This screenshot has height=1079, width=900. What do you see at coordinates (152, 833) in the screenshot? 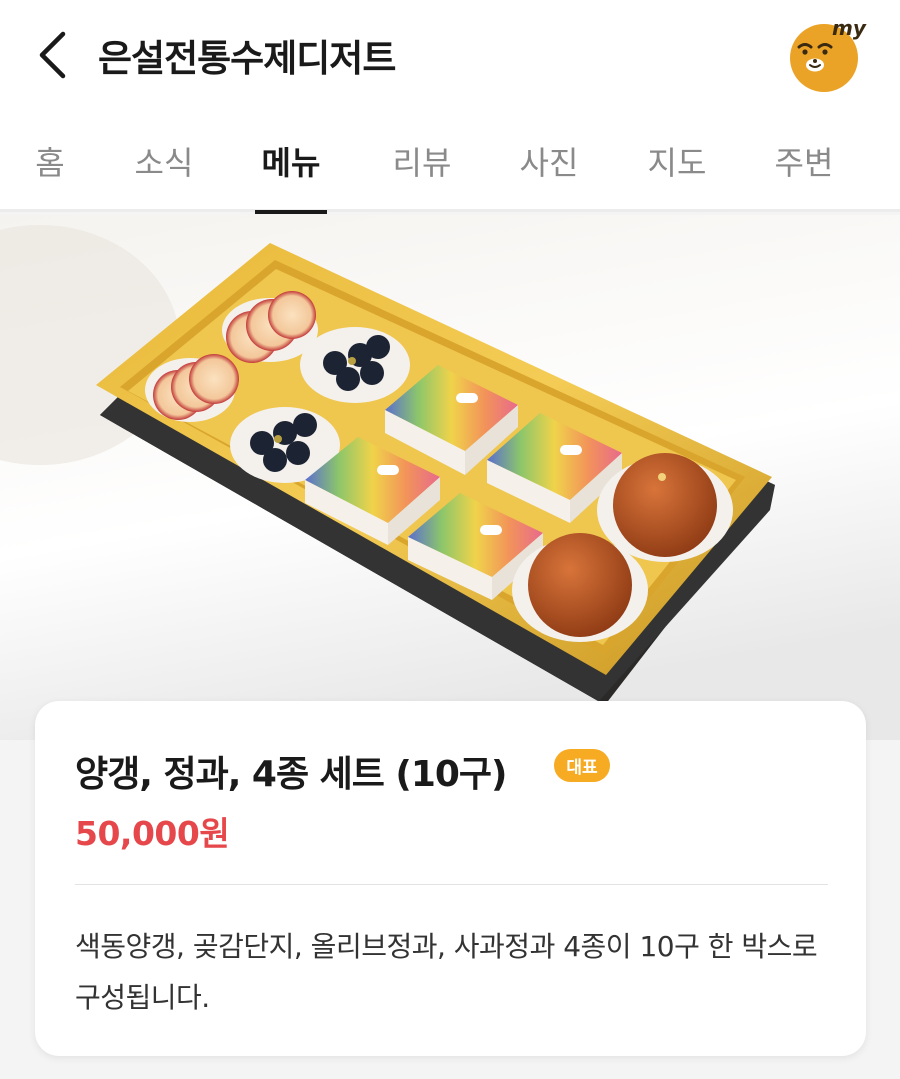
I see `menu-item-price: 50,000원` at bounding box center [152, 833].